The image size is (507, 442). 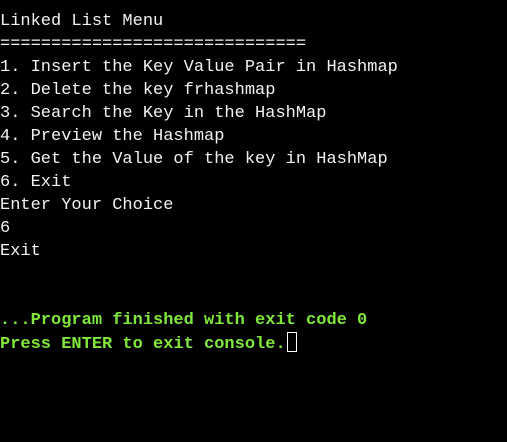 I want to click on menu-option-get-value: 5. Get the Value of the key in HashMap, so click(x=194, y=159).